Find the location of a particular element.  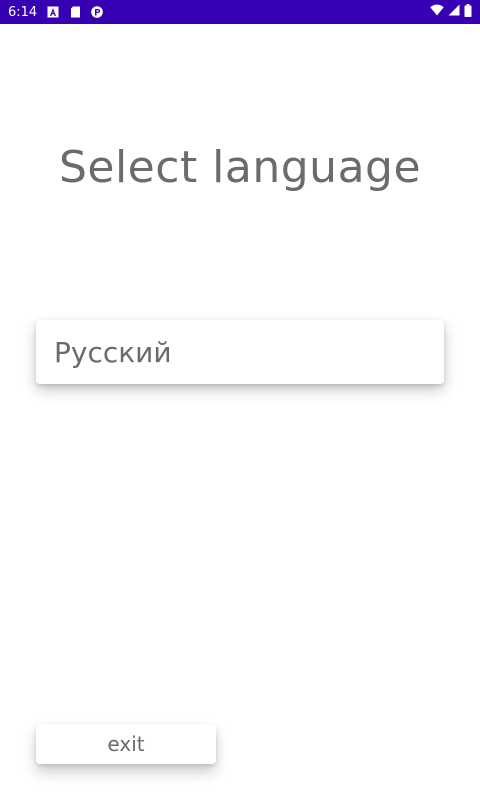

sd-card-icon is located at coordinates (75, 12).